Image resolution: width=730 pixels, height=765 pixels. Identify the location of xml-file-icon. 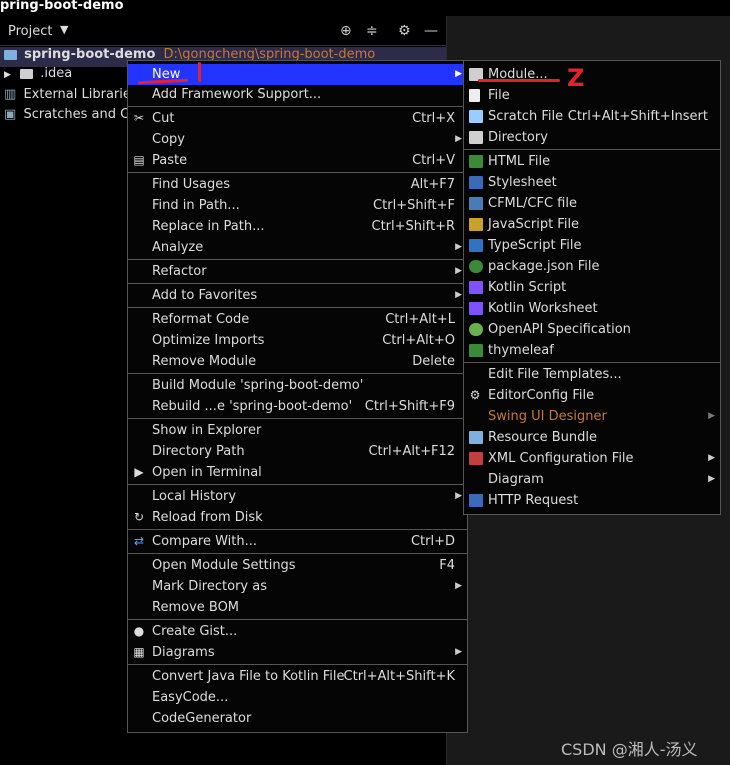
(476, 458).